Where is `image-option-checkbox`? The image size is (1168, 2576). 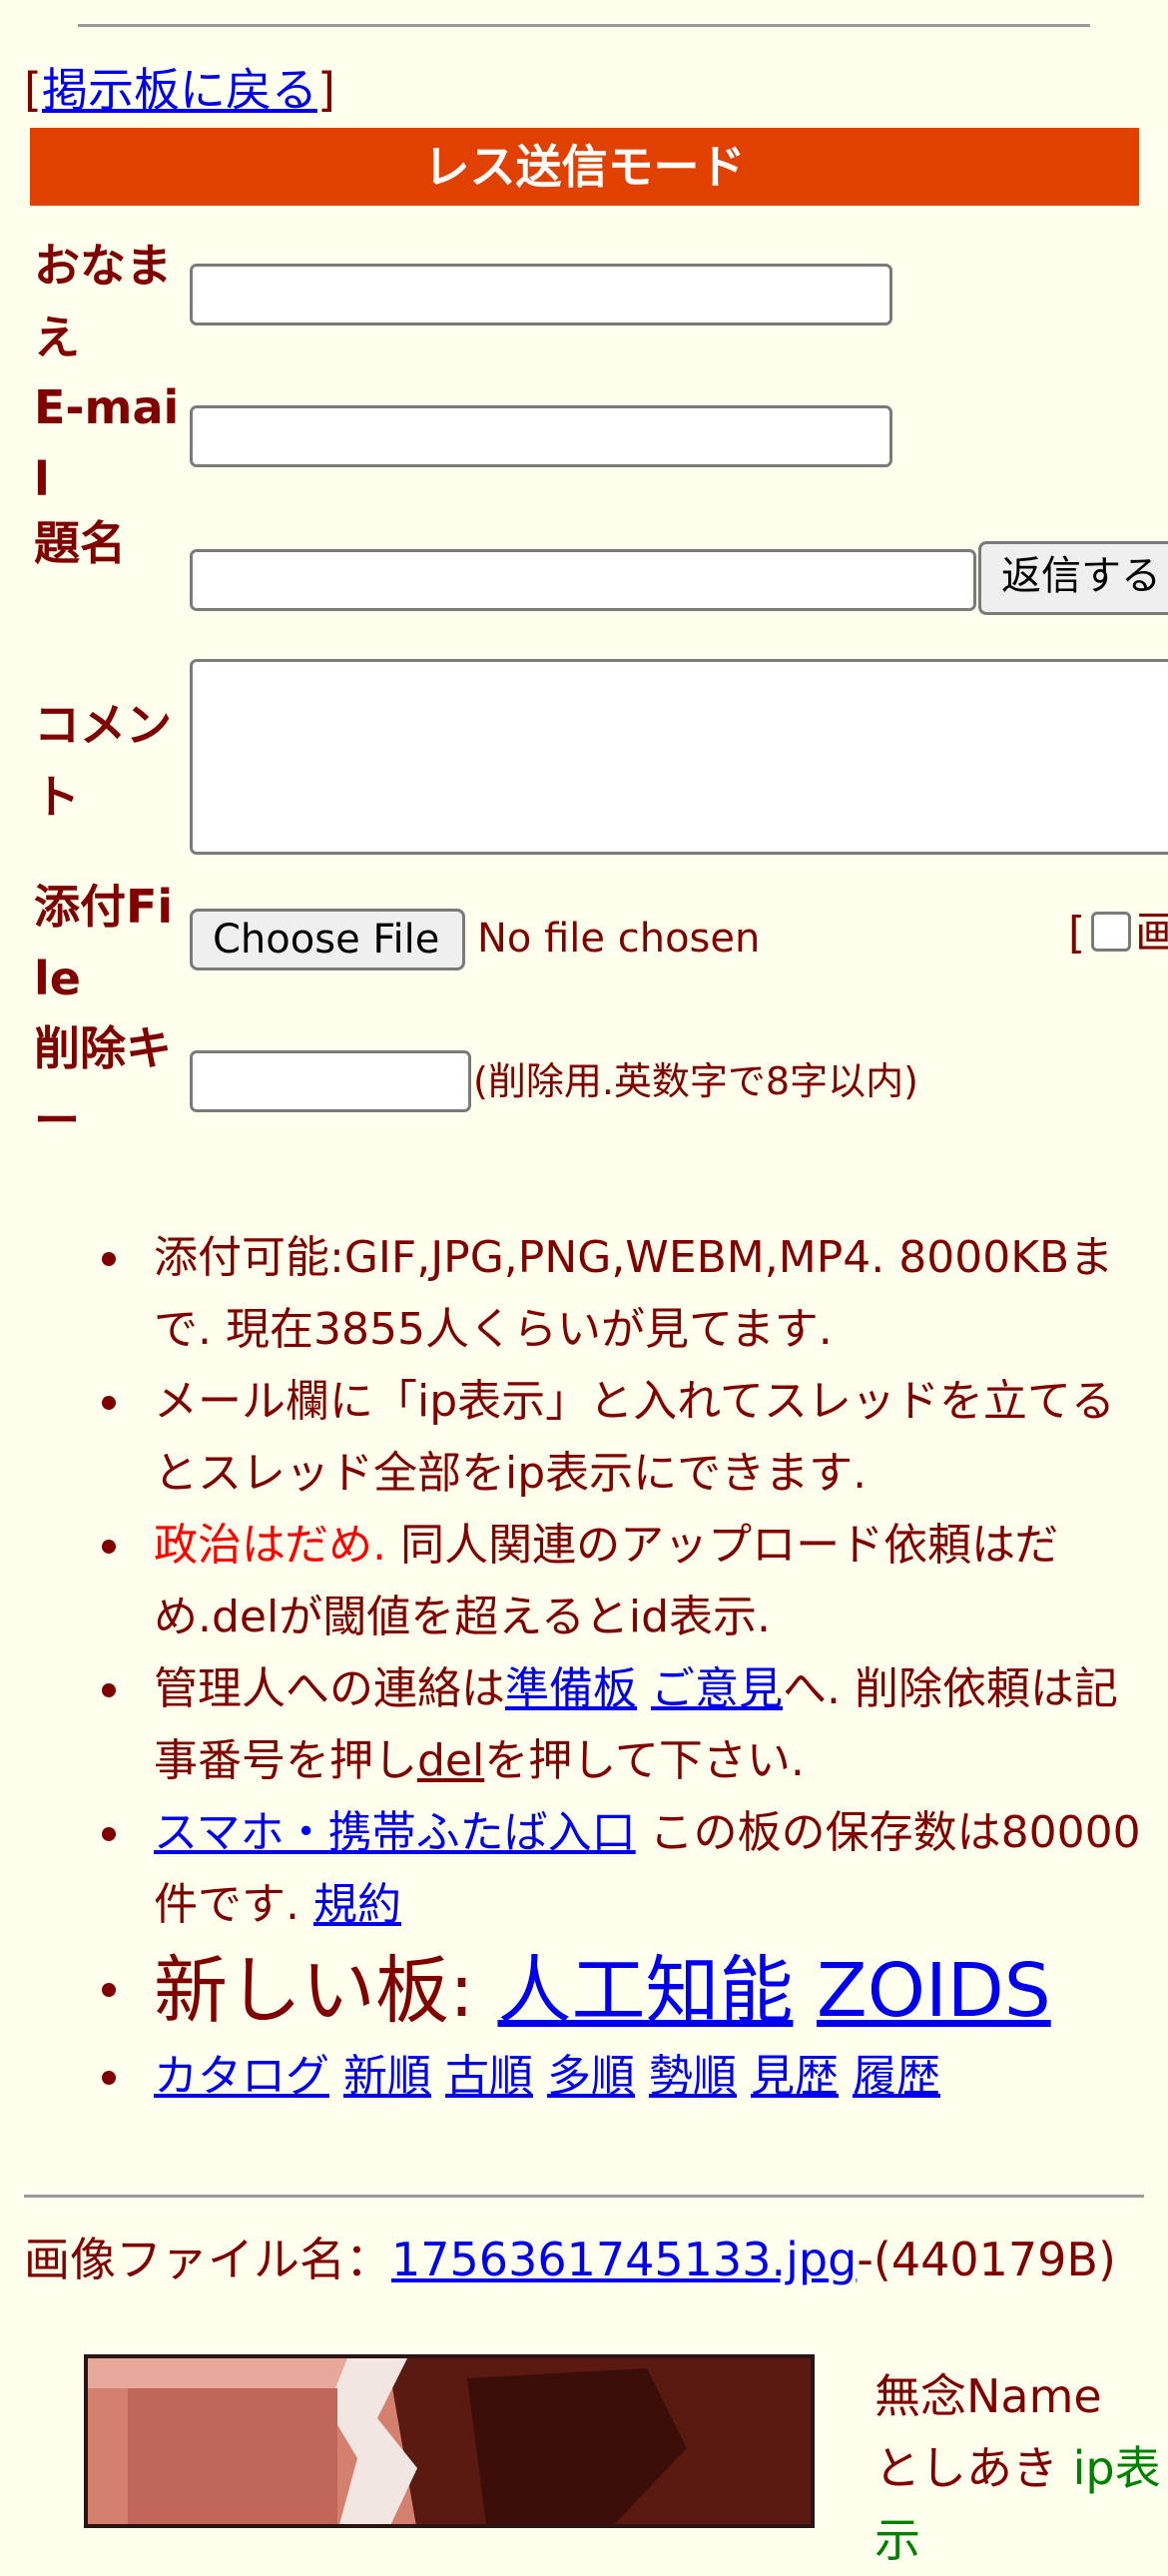 image-option-checkbox is located at coordinates (1111, 932).